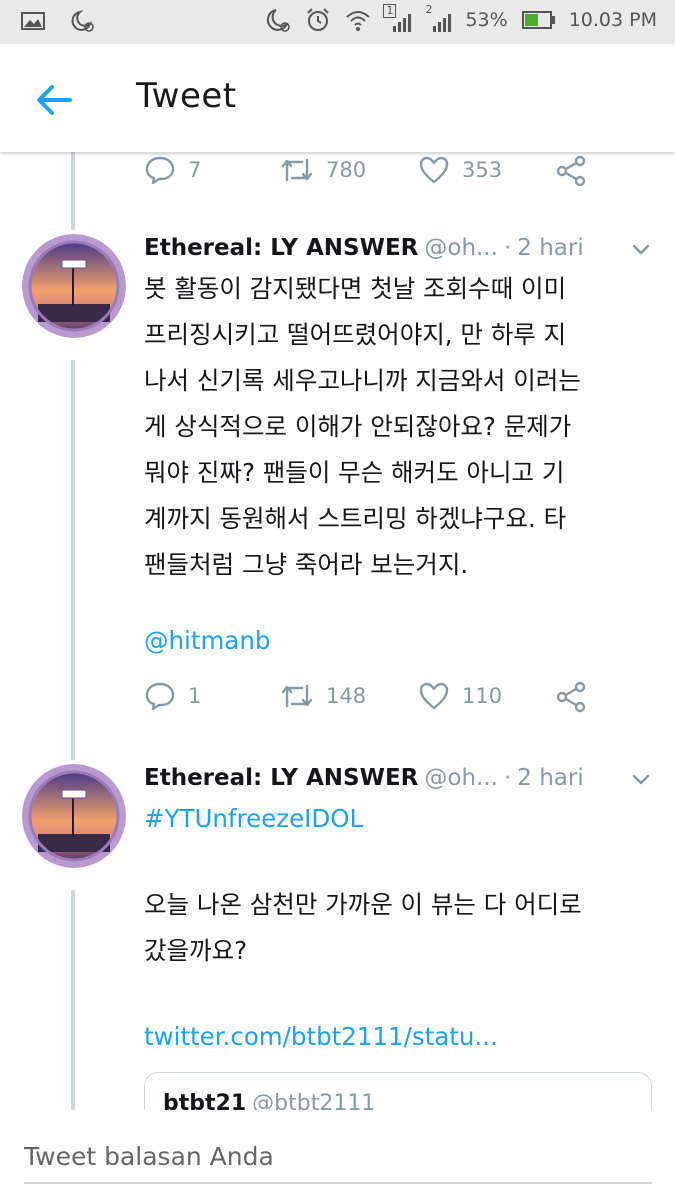 The image size is (675, 1200). Describe the element at coordinates (358, 426) in the screenshot. I see `tweet-line: 게 상식적으로 이해가 안되잖아요? 문제가` at that location.